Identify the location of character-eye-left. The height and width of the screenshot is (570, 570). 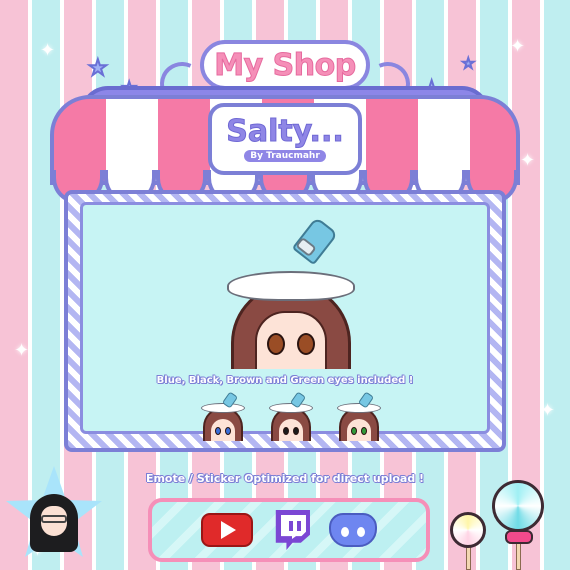
(276, 344).